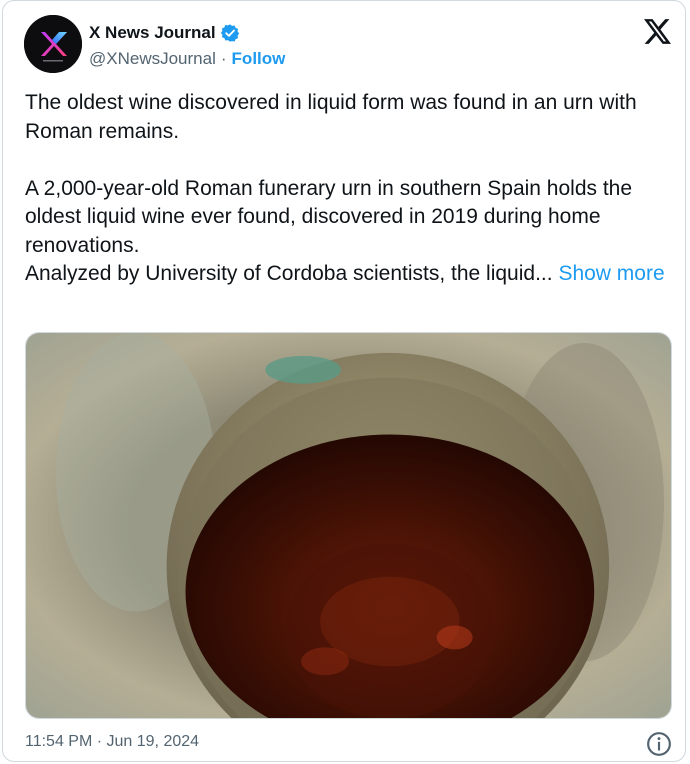  Describe the element at coordinates (259, 59) in the screenshot. I see `follow-button: Follow` at that location.